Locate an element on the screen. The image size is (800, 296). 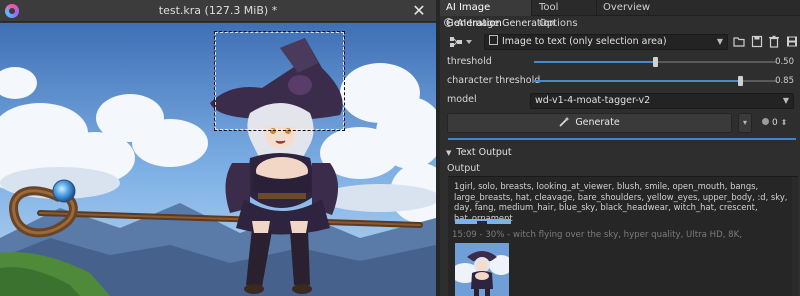
character-threshold-label: character threshold is located at coordinates (494, 80).